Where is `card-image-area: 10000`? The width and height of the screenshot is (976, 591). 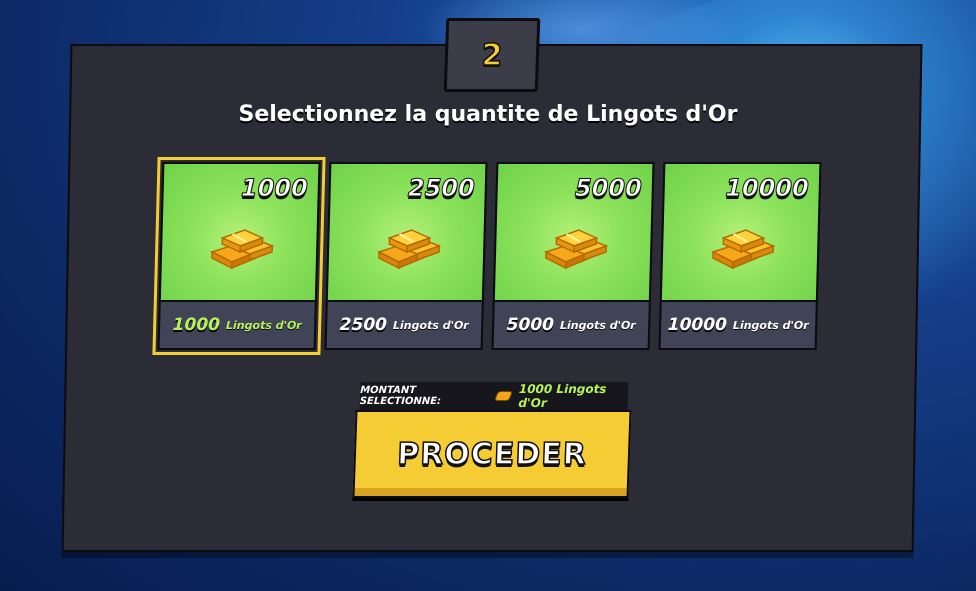 card-image-area: 10000 is located at coordinates (740, 232).